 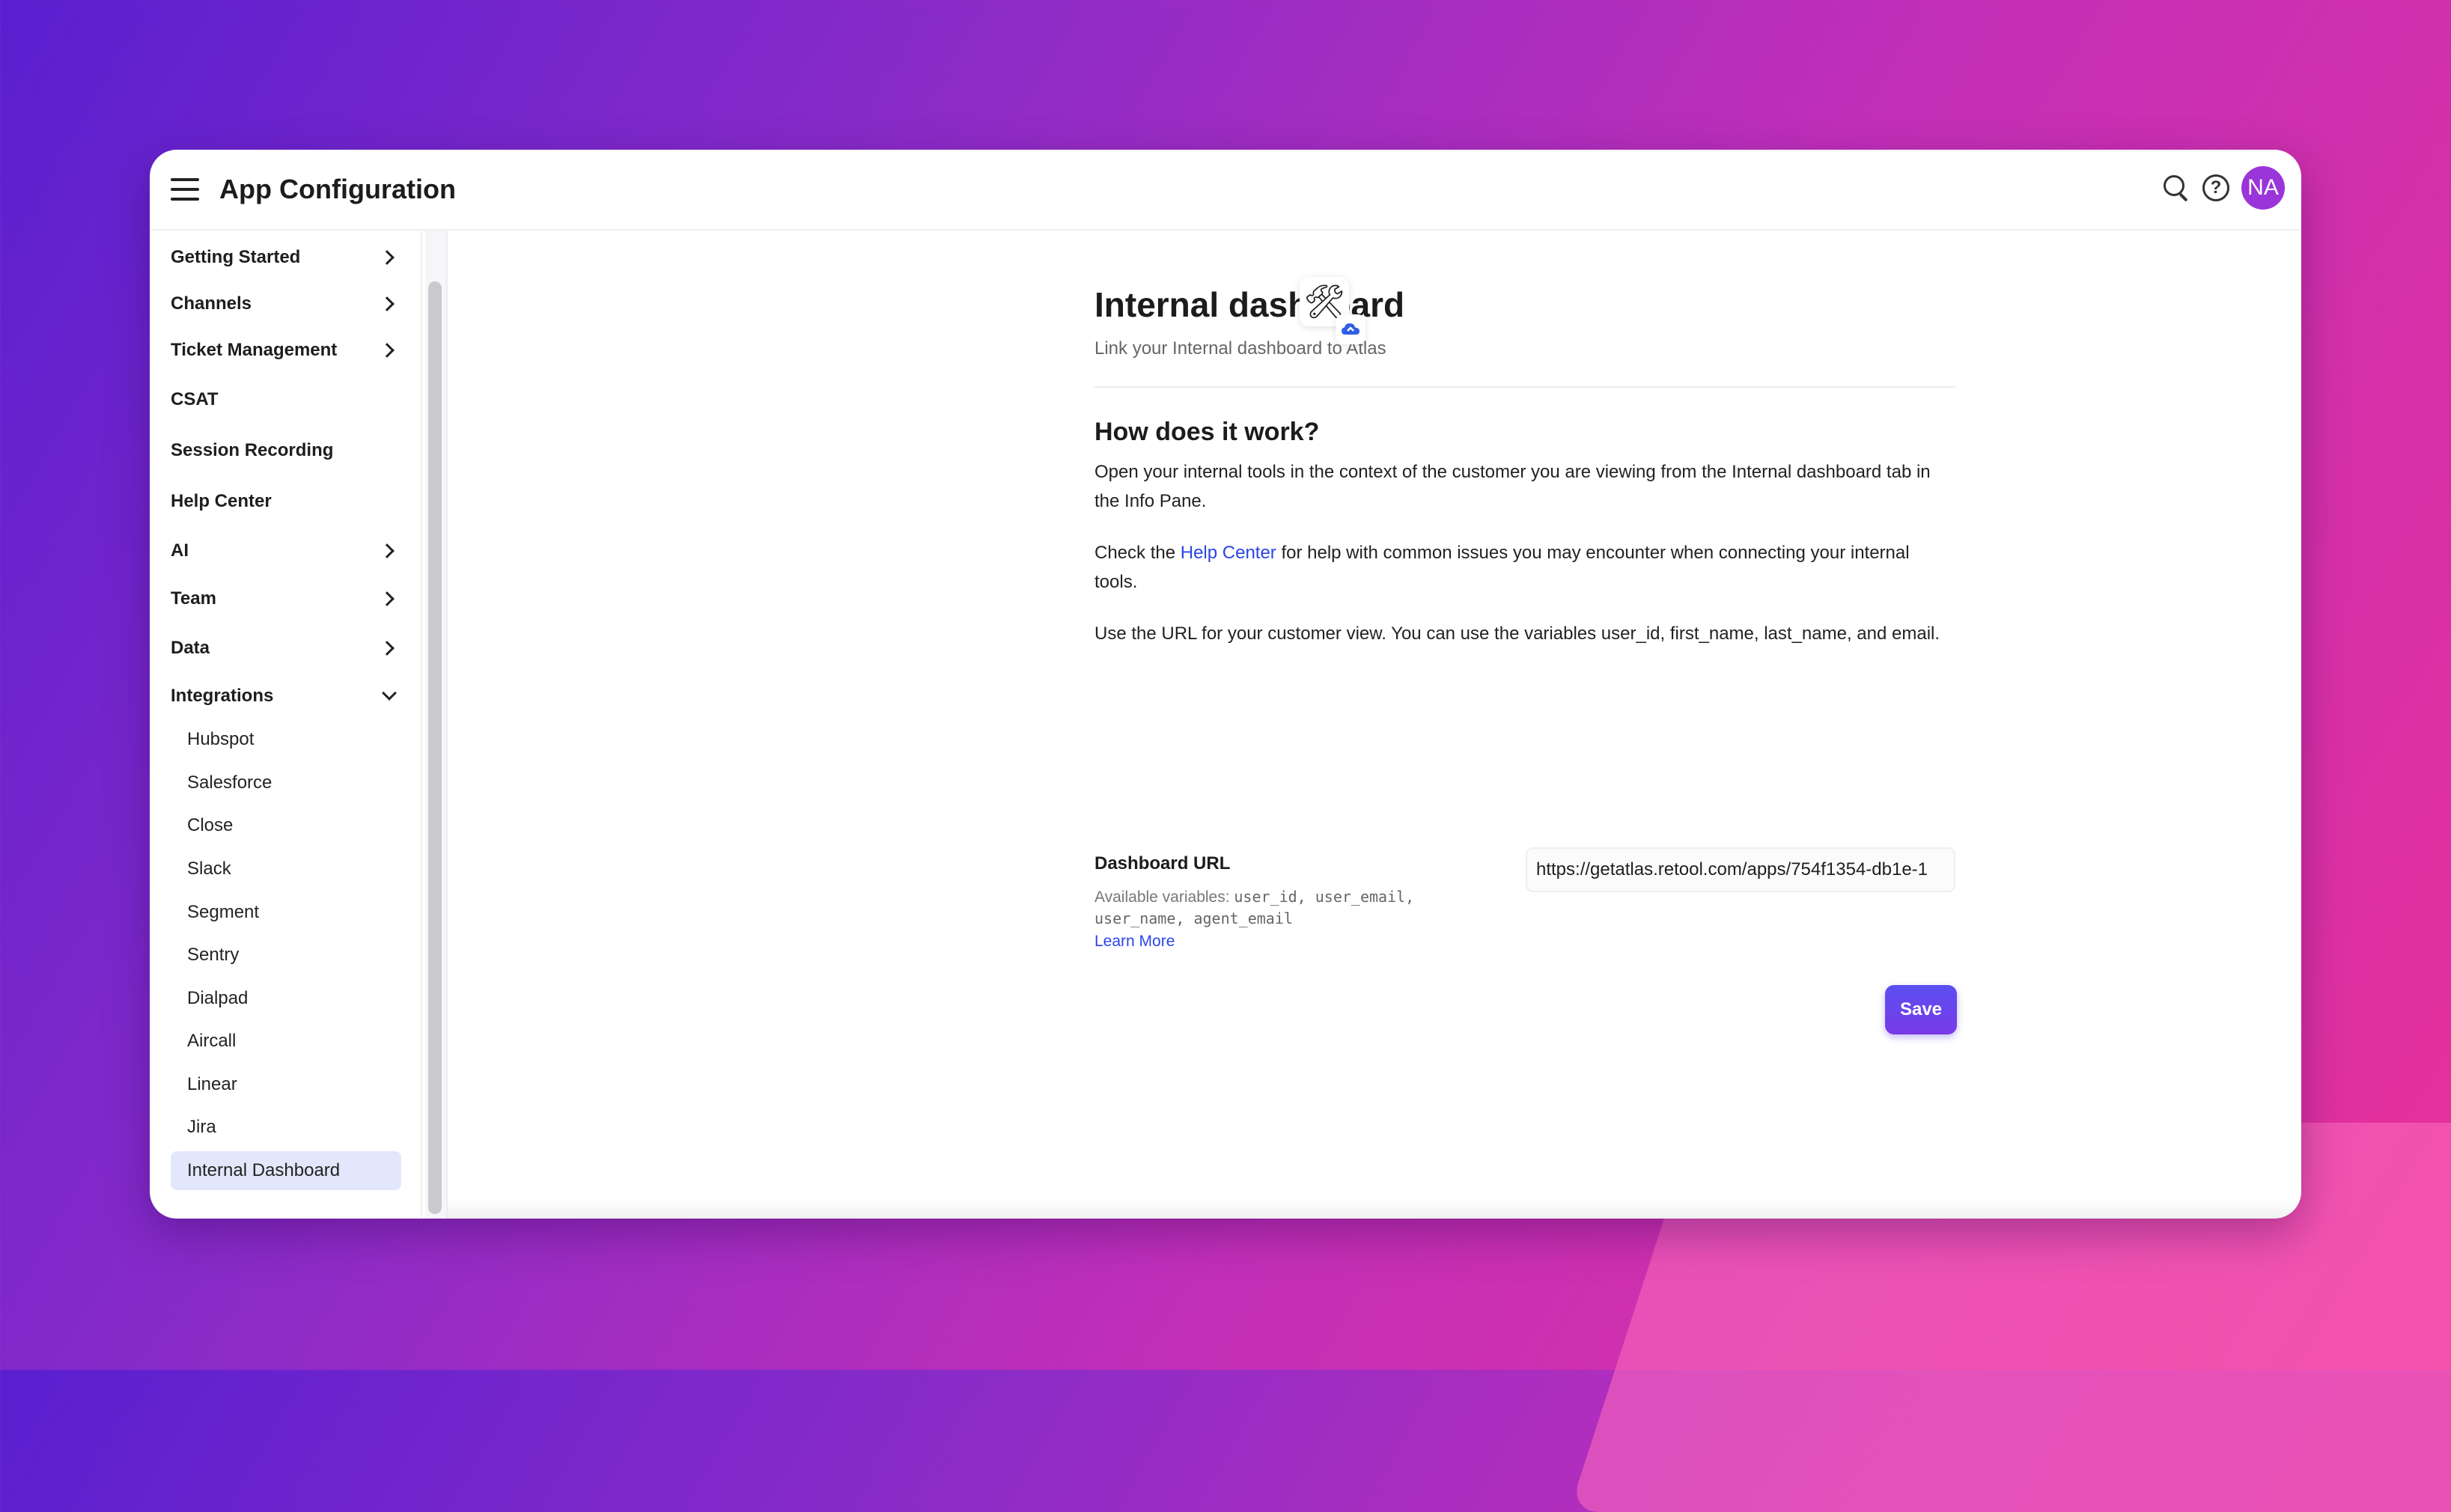 What do you see at coordinates (286, 304) in the screenshot?
I see `sidebar-item-channels: Channels` at bounding box center [286, 304].